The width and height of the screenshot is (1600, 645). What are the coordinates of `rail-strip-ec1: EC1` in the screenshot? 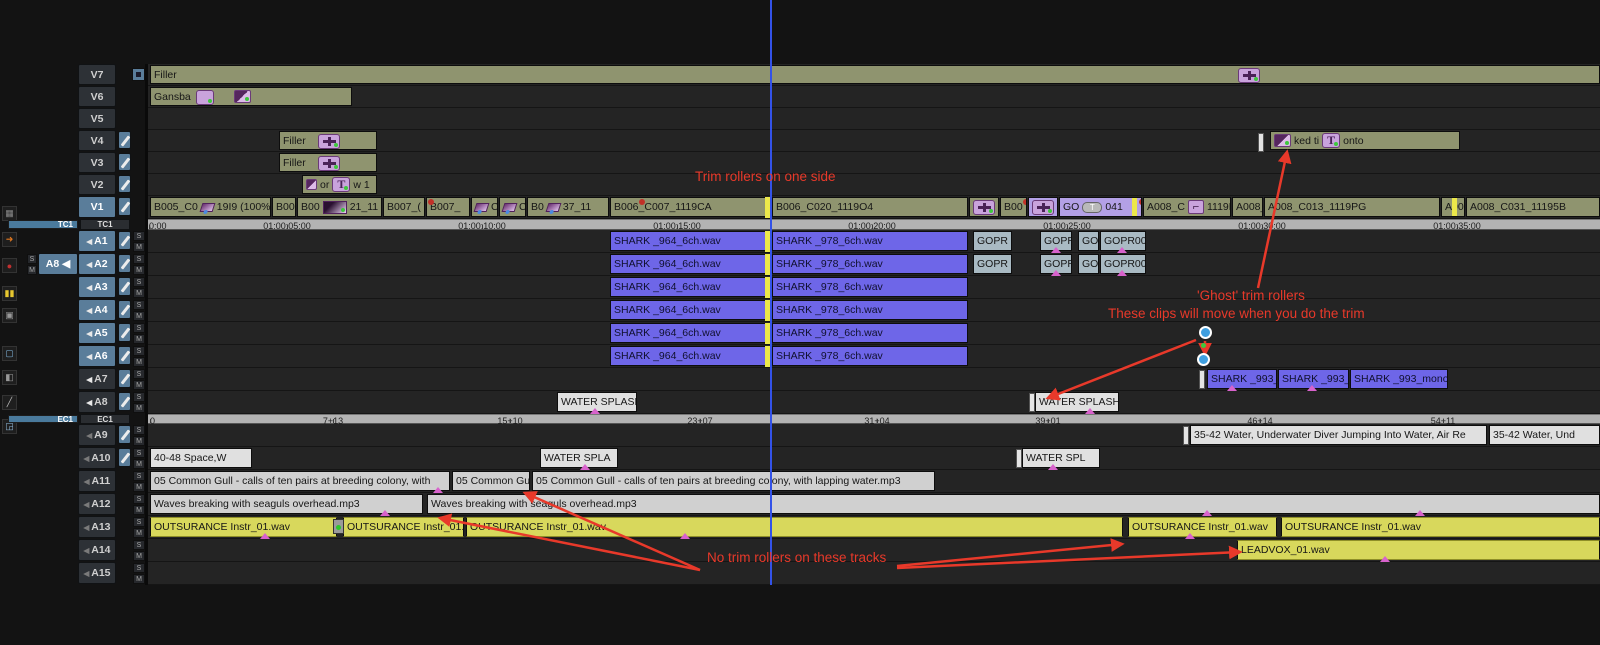 It's located at (43, 419).